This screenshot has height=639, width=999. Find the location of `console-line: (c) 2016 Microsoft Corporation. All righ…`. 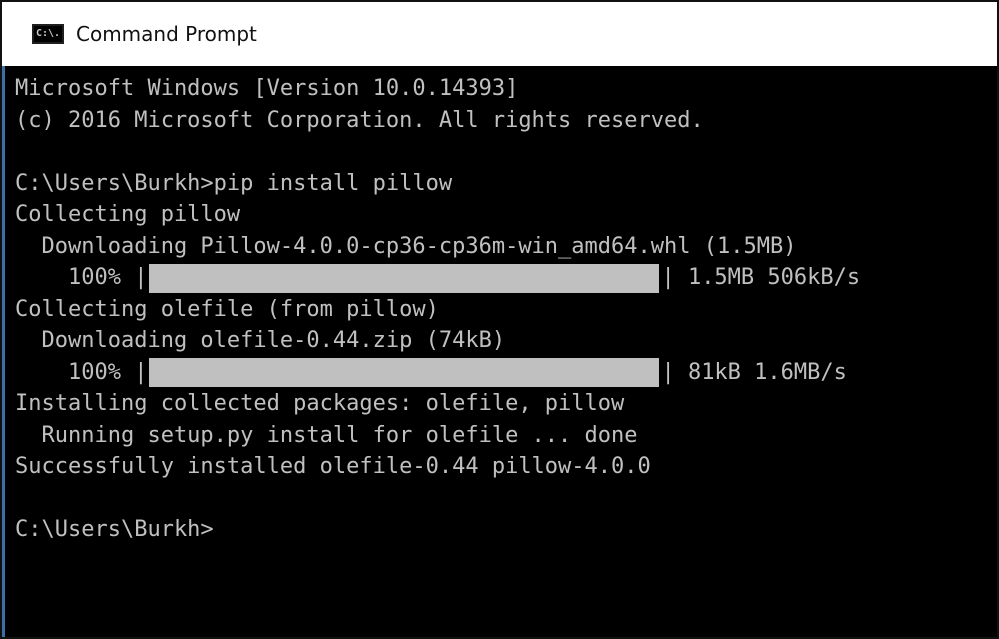

console-line: (c) 2016 Microsoft Corporation. All righ… is located at coordinates (359, 120).